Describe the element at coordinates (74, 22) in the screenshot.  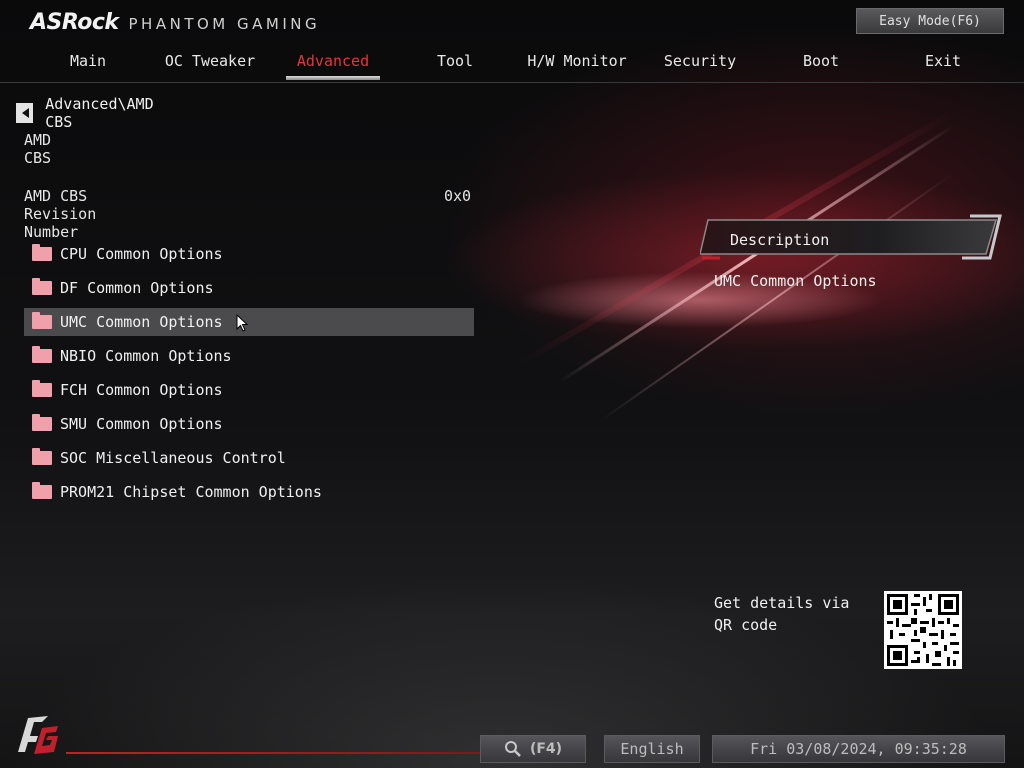
I see `logo-brand: ASRock` at that location.